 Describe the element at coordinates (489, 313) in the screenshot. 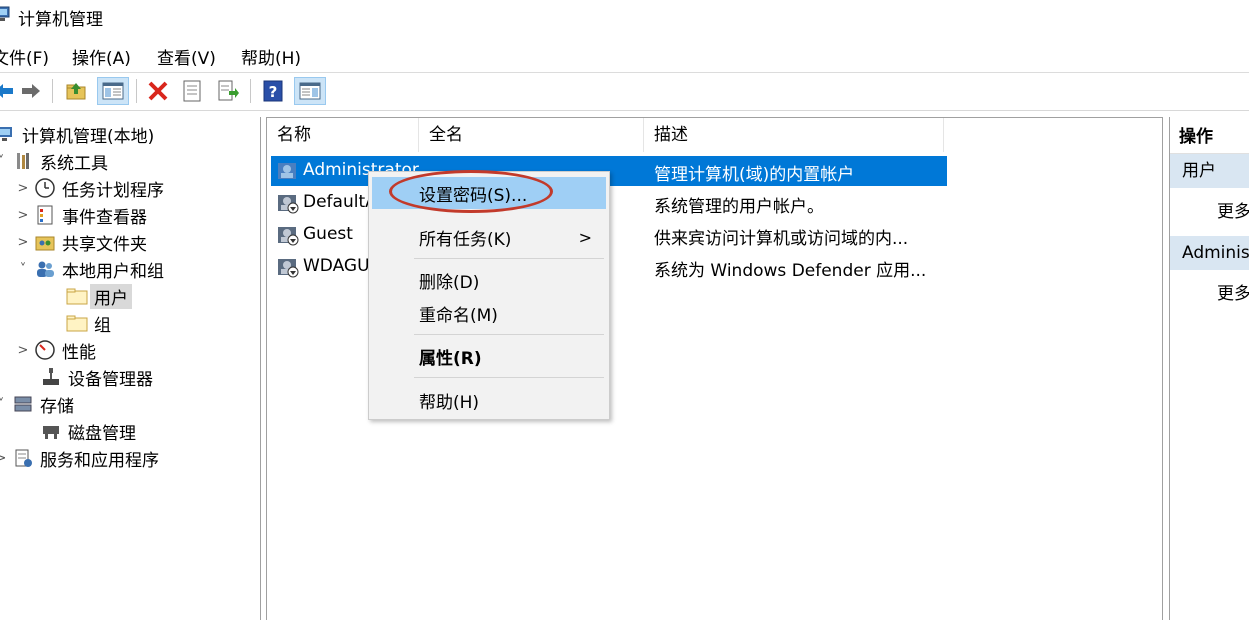

I see `menu-item-rename: 重命名(M)` at that location.